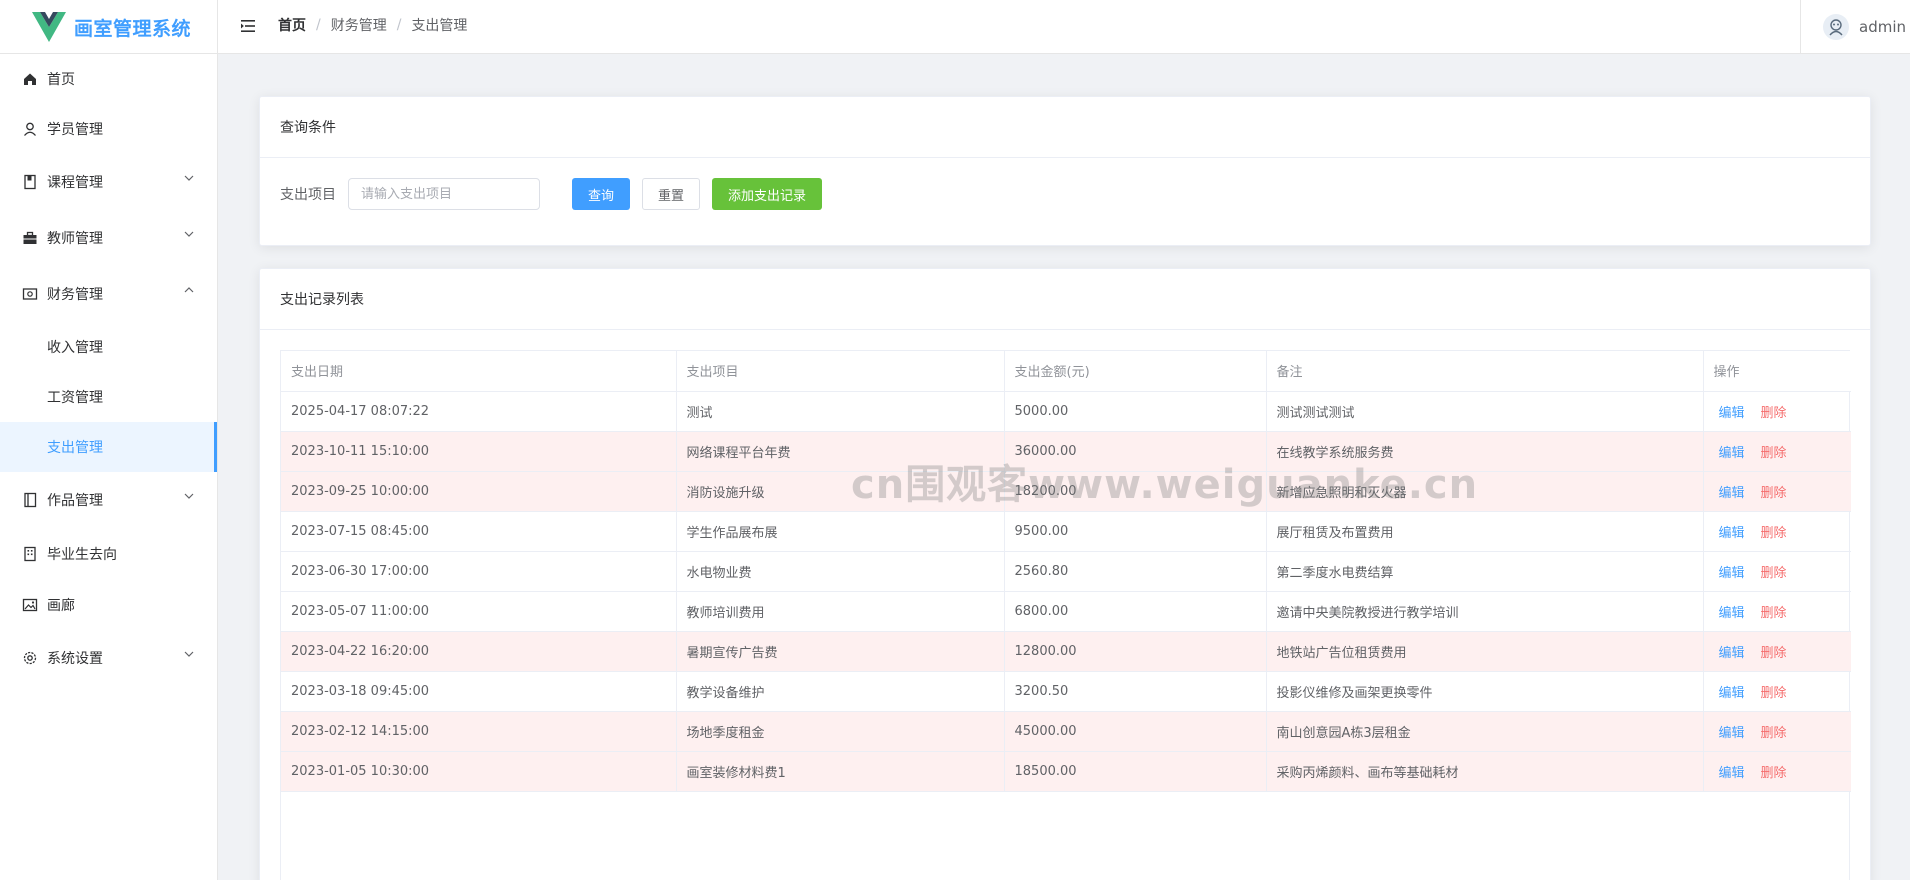  What do you see at coordinates (75, 448) in the screenshot?
I see `sidebar-item-label: 支出管理` at bounding box center [75, 448].